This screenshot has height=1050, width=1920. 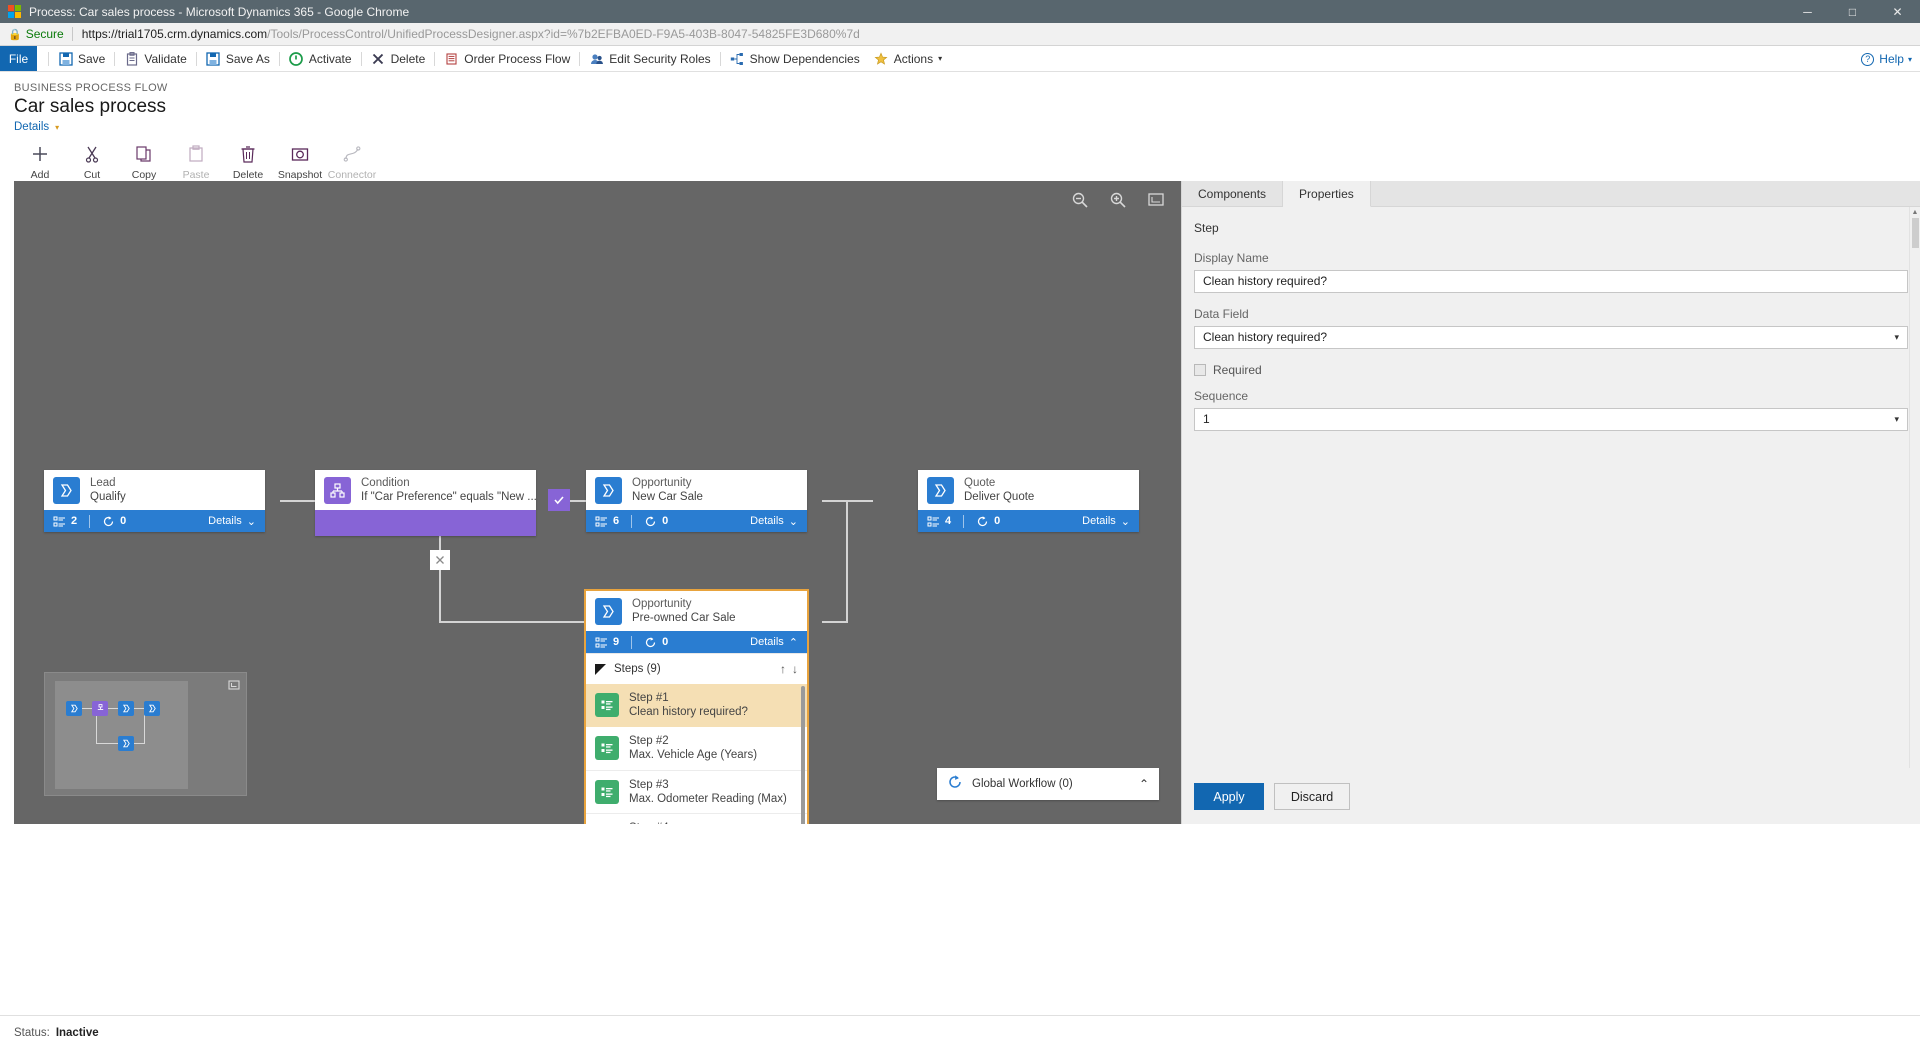 I want to click on toolbar-copy: Copy, so click(x=144, y=160).